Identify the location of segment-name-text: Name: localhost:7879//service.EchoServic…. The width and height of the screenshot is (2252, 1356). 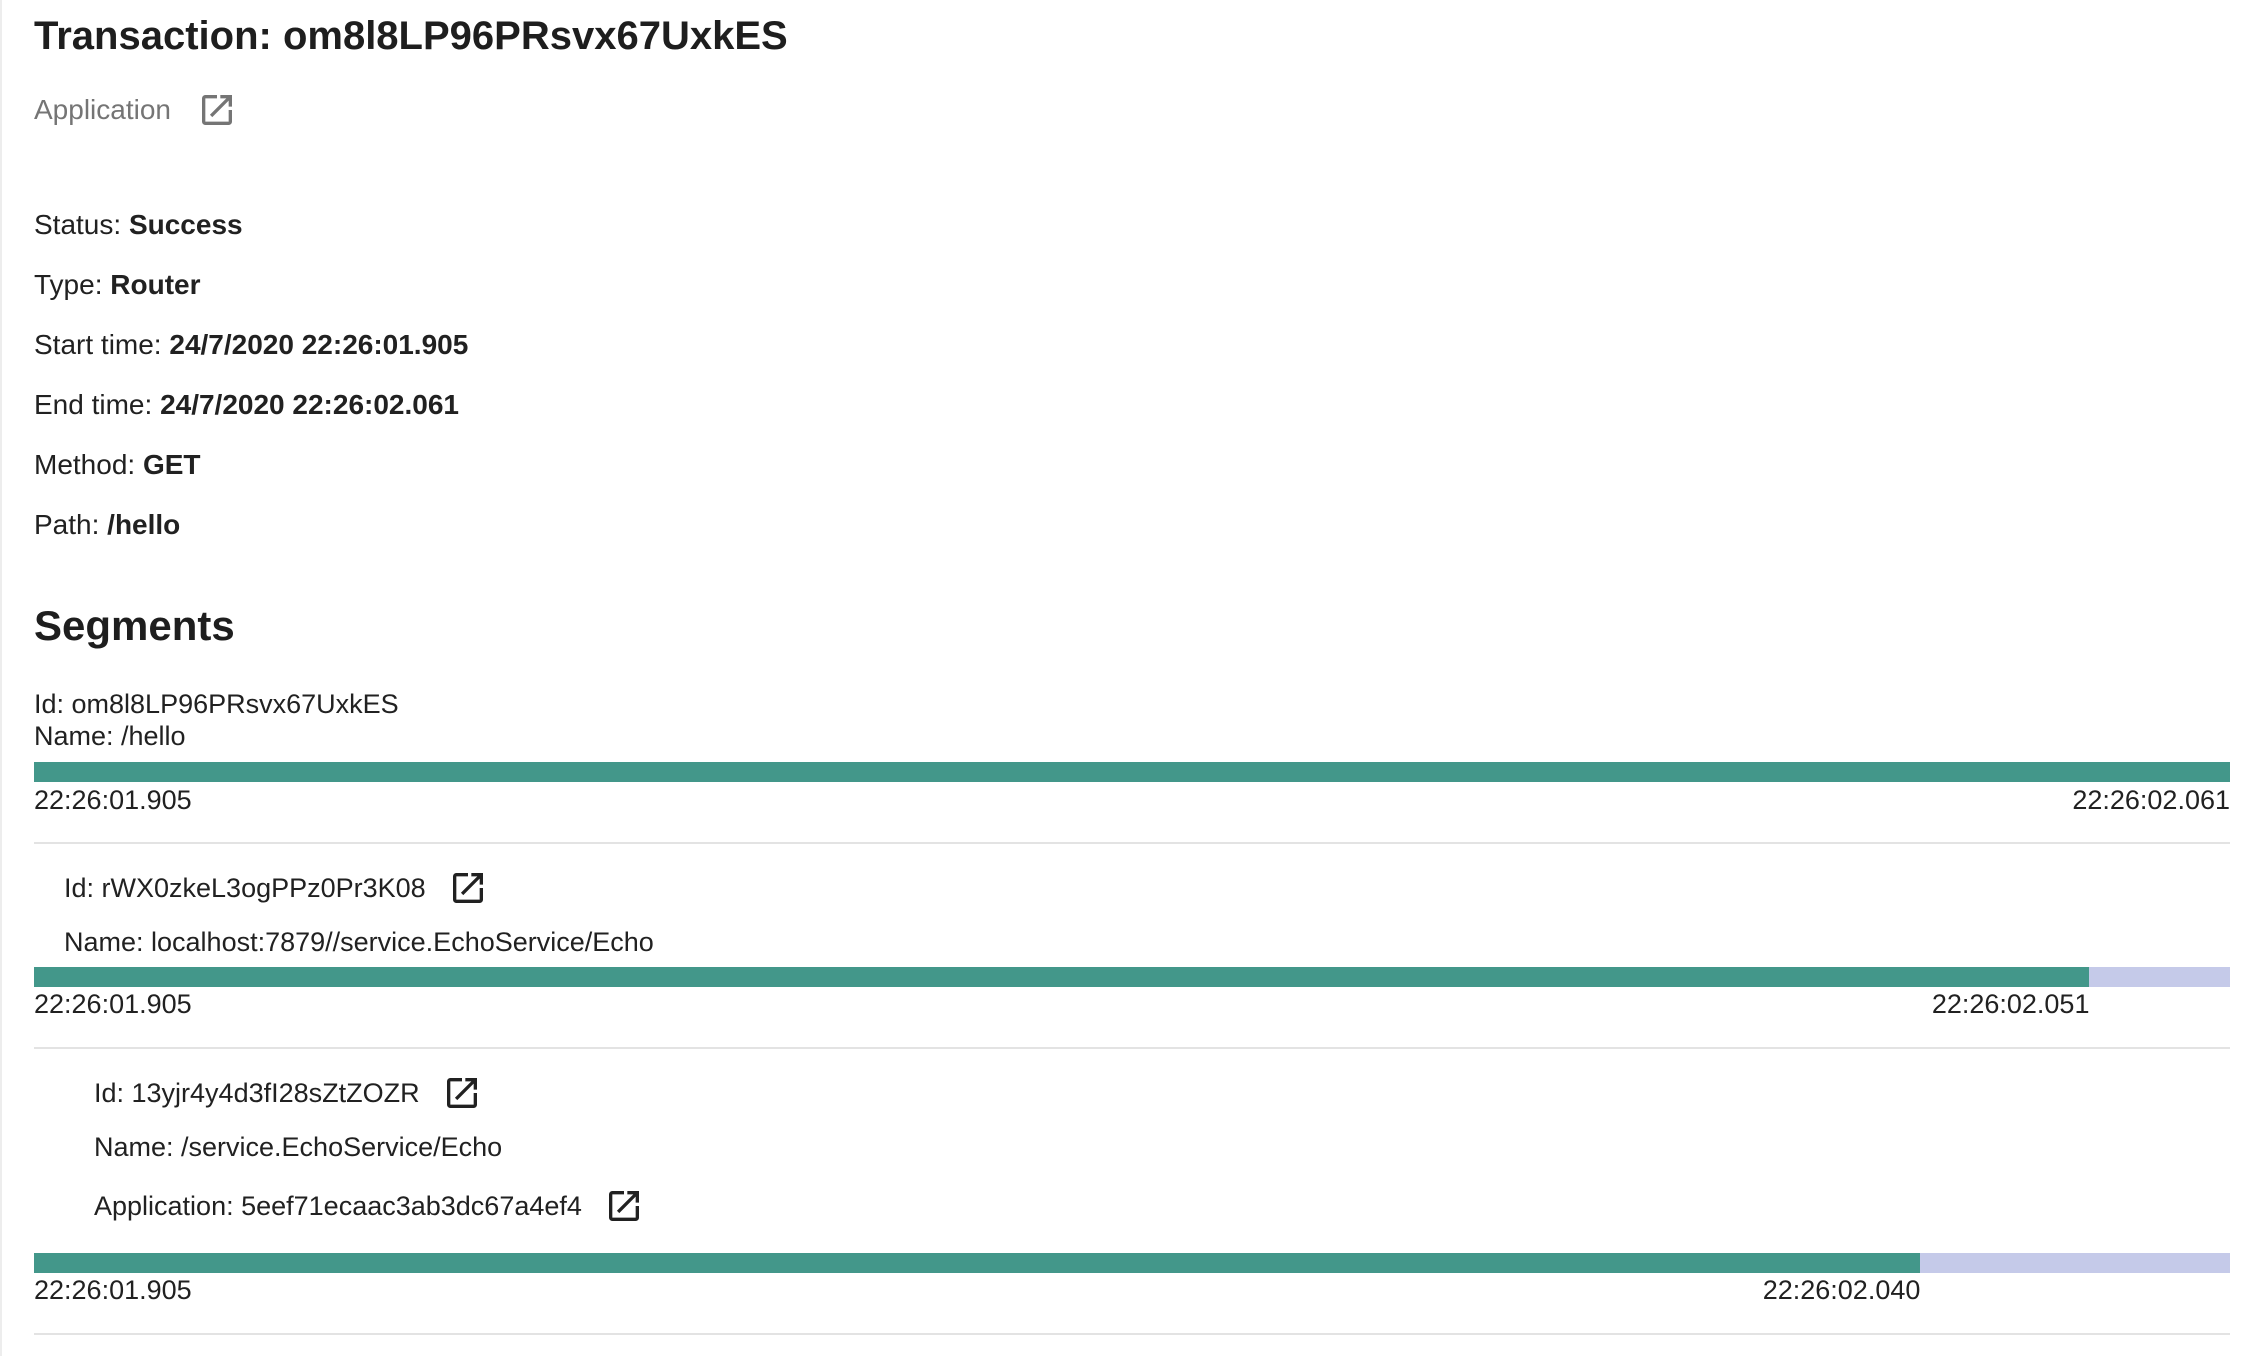
(359, 942).